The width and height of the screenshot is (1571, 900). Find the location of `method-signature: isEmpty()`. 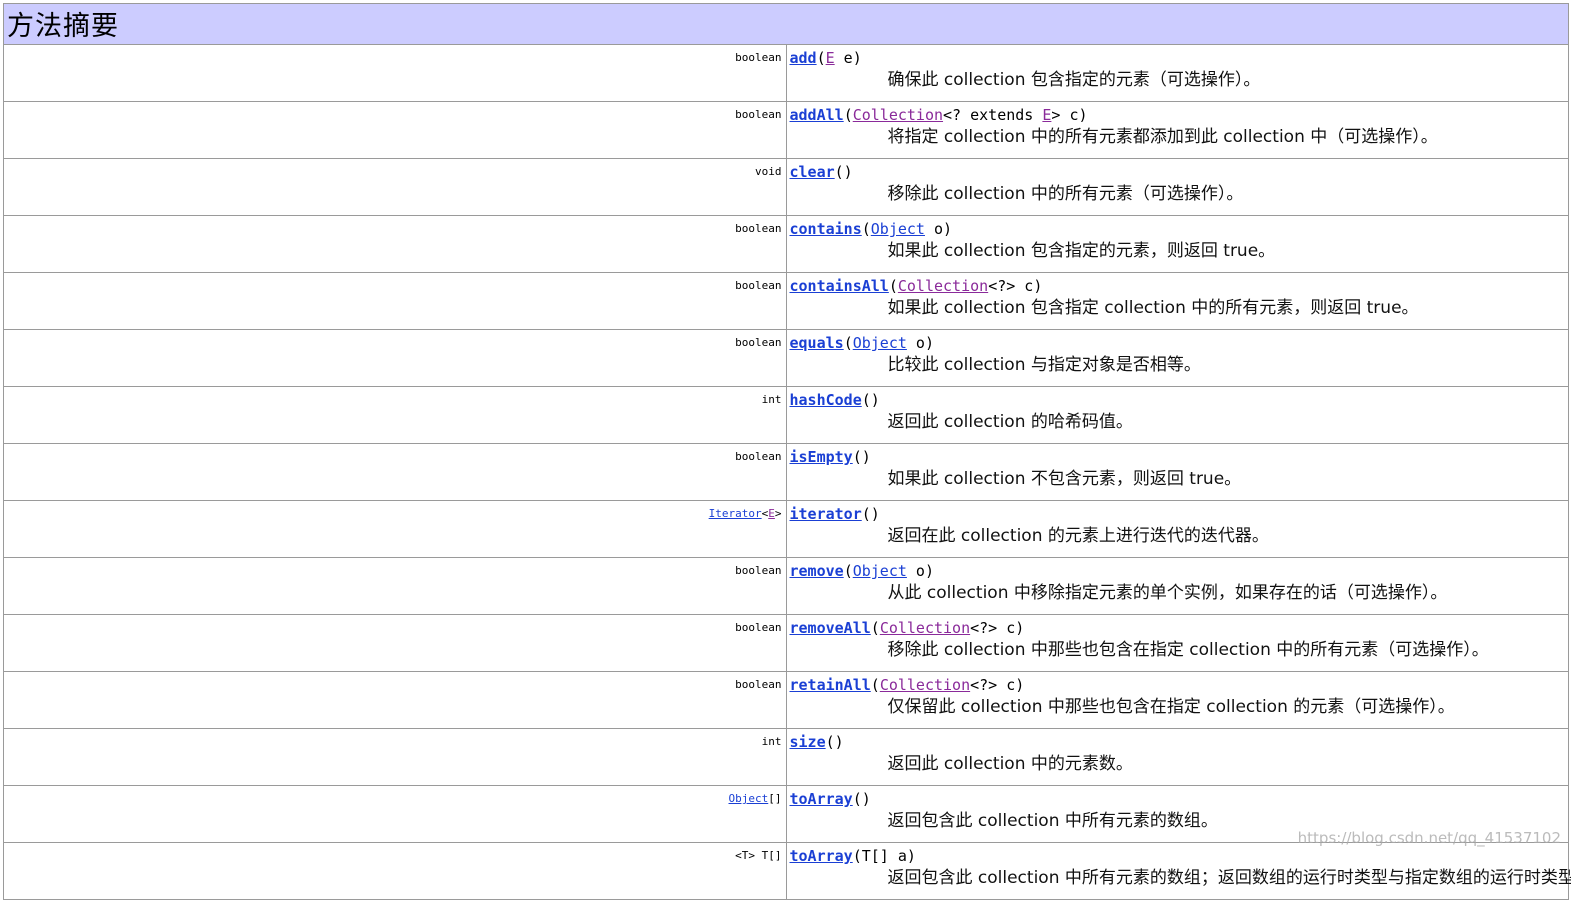

method-signature: isEmpty() is located at coordinates (830, 457).